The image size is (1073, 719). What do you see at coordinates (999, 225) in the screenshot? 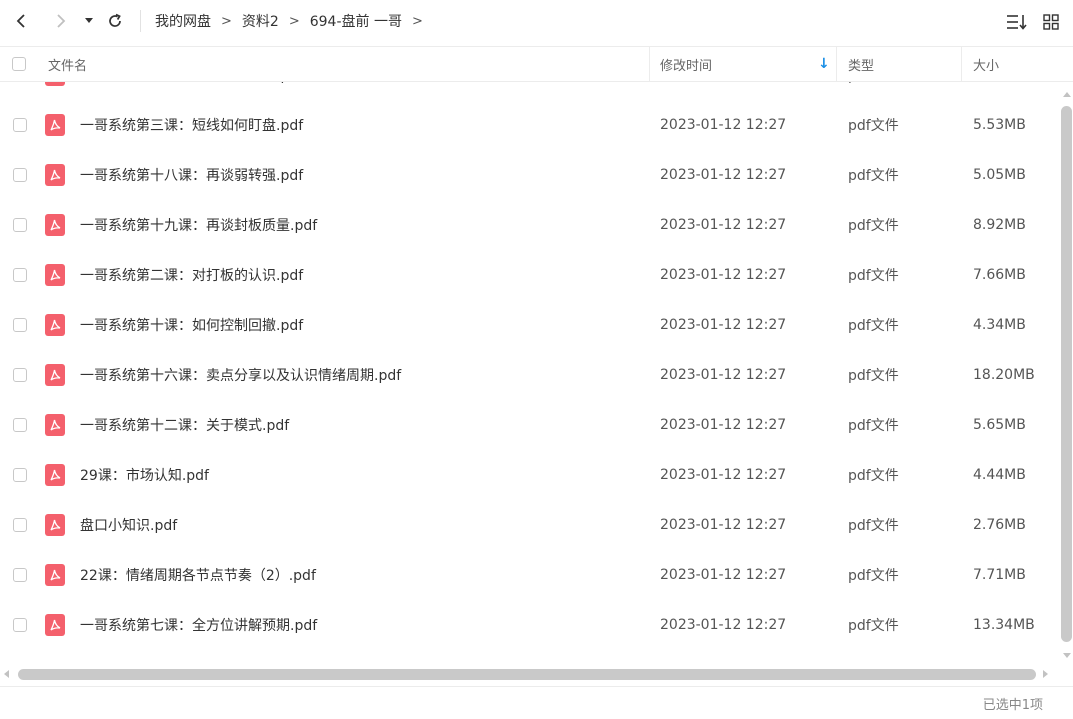
I see `file-size: 8.92MB` at bounding box center [999, 225].